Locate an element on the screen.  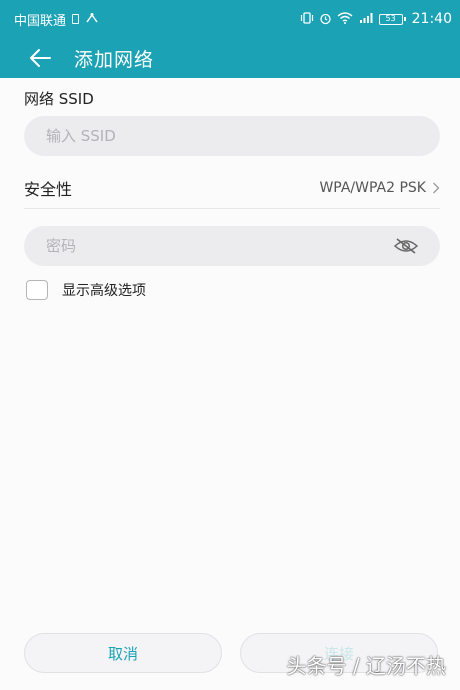
security-selector: 安全性 WPA/WPA2 PSK is located at coordinates (232, 188).